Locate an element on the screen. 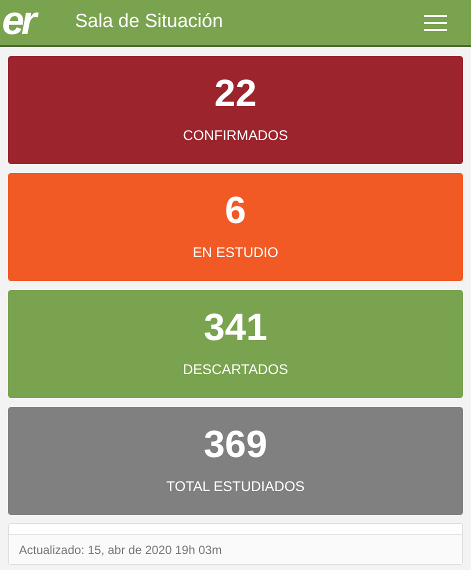  stat-value: 22 is located at coordinates (235, 94).